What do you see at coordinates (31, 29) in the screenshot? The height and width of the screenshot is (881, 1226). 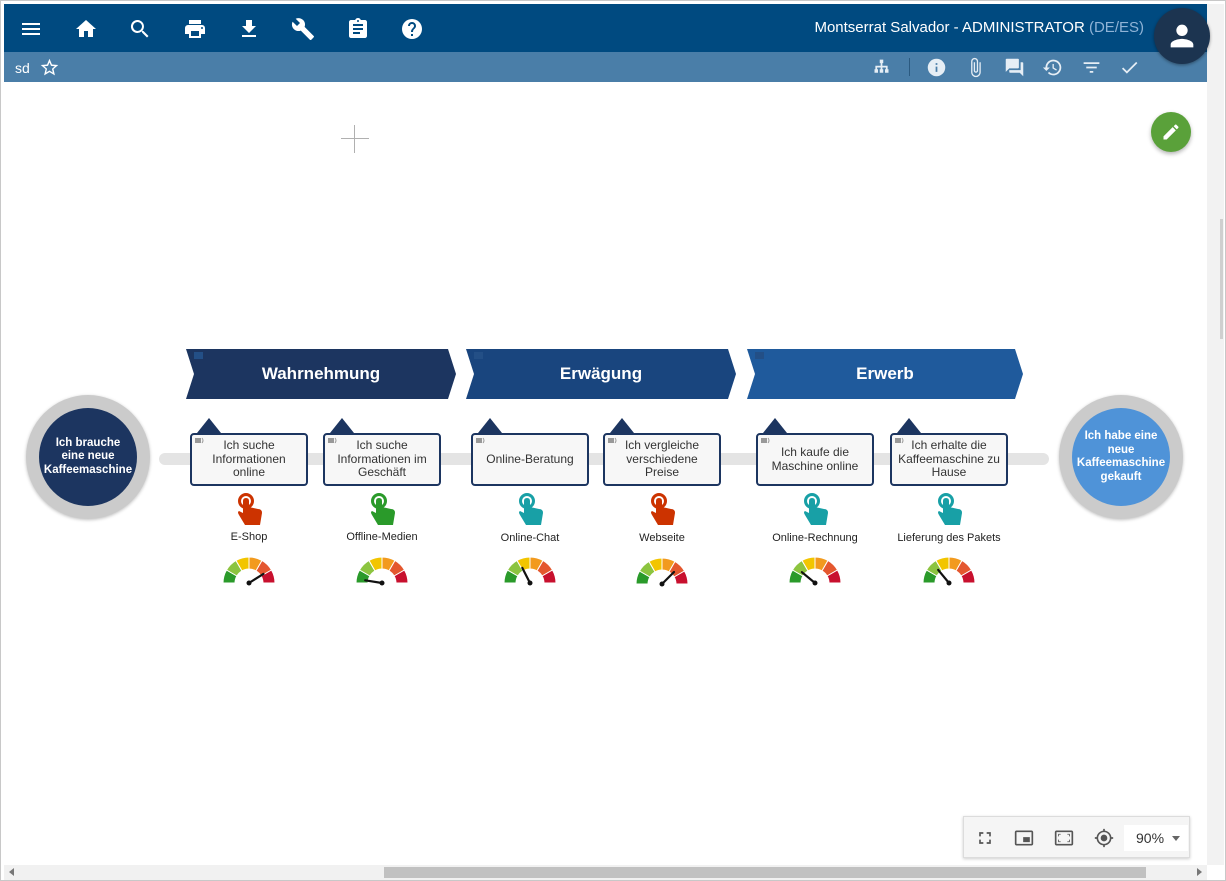 I see `menu-icon` at bounding box center [31, 29].